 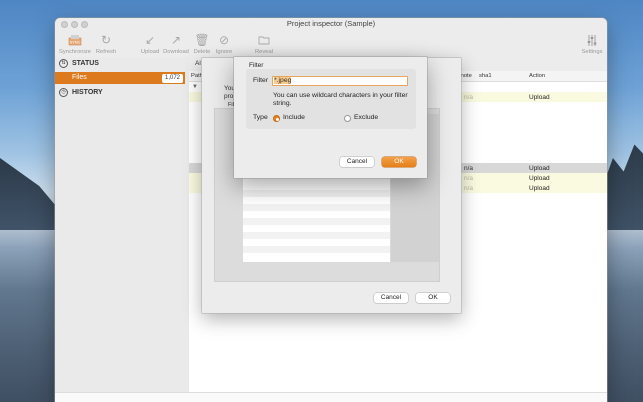 What do you see at coordinates (331, 397) in the screenshot?
I see `horizontal-scrollbar` at bounding box center [331, 397].